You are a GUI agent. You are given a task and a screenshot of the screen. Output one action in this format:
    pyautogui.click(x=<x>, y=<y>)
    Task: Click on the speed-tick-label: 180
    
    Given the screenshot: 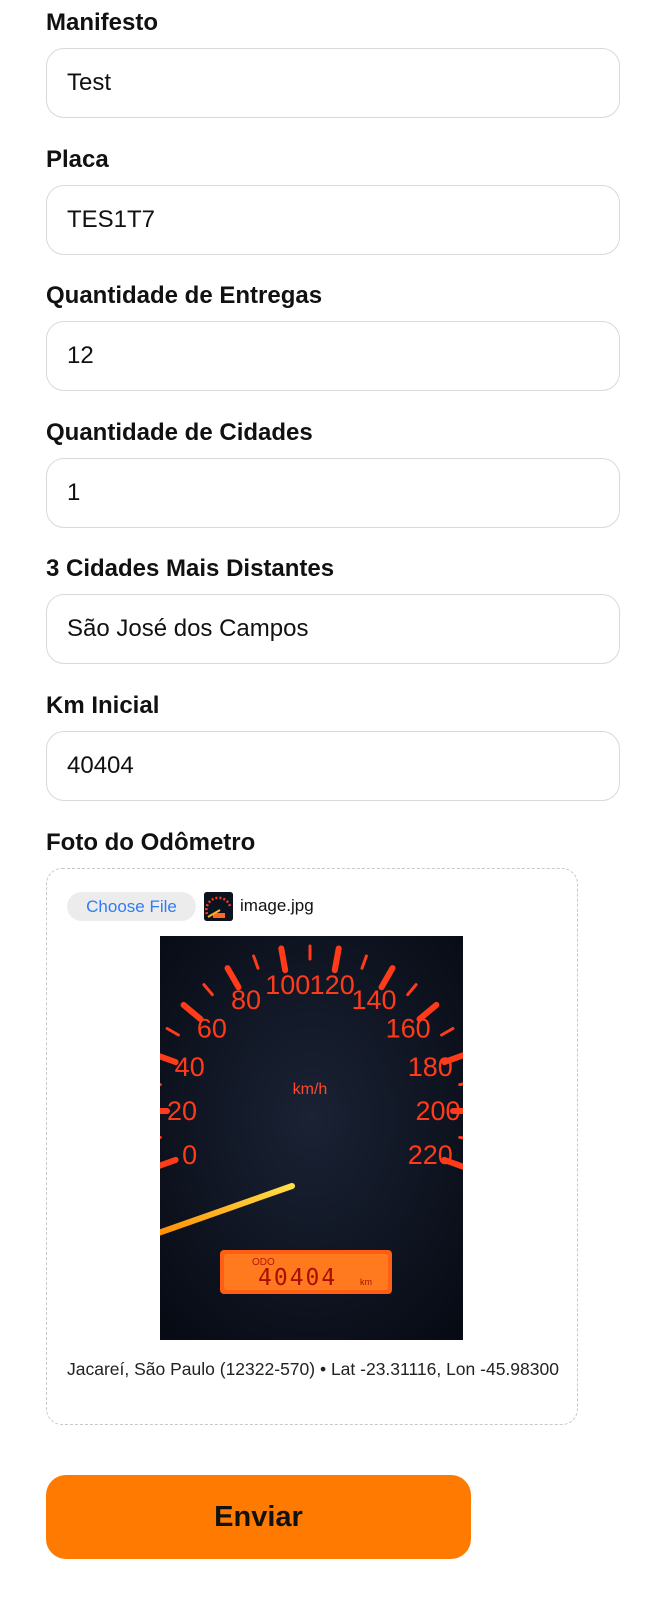 What is the action you would take?
    pyautogui.click(x=430, y=1067)
    